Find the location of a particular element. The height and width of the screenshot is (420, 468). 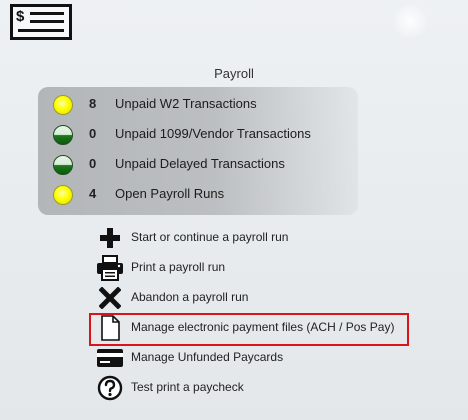

summary-label: Unpaid Delayed Transactions is located at coordinates (200, 163).